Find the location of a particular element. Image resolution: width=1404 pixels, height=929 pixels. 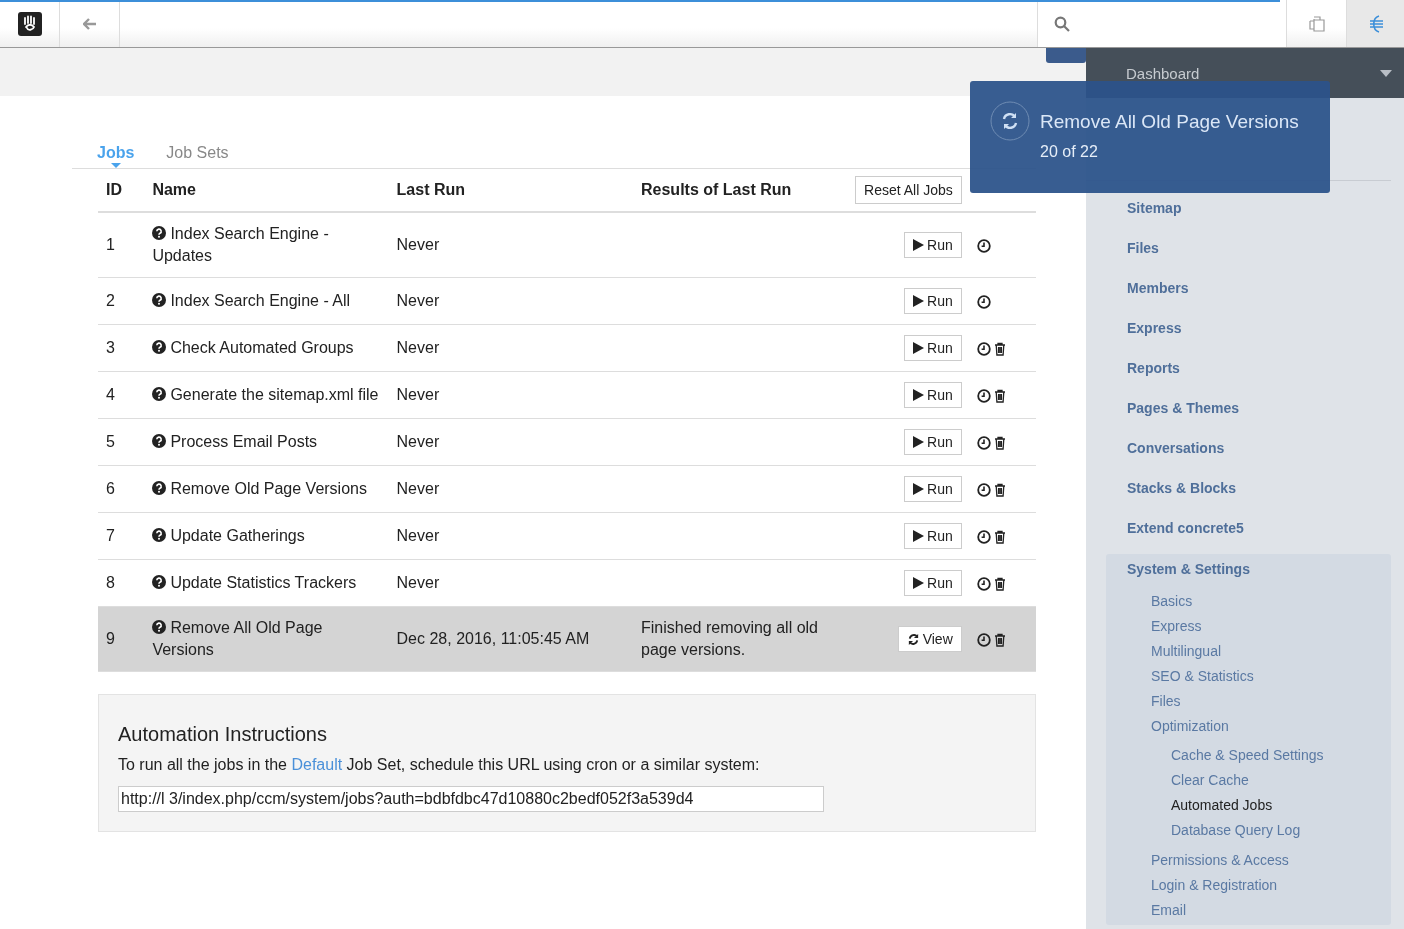

table-cell: 1 is located at coordinates (110, 244).